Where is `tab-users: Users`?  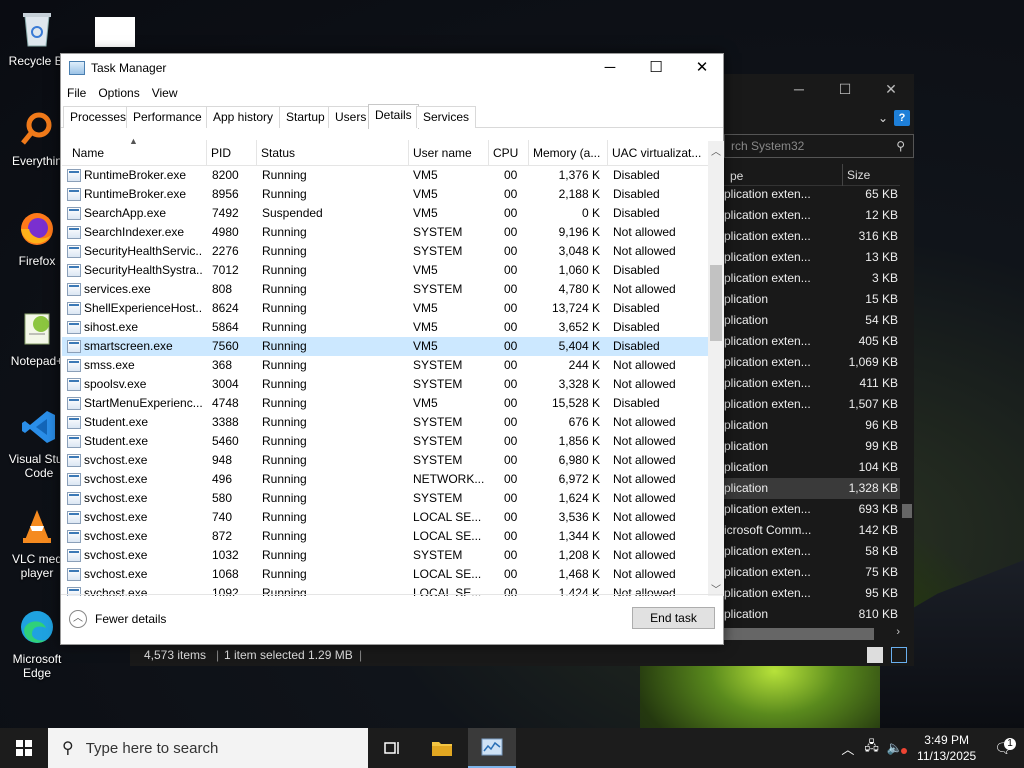
tab-users: Users is located at coordinates (351, 117).